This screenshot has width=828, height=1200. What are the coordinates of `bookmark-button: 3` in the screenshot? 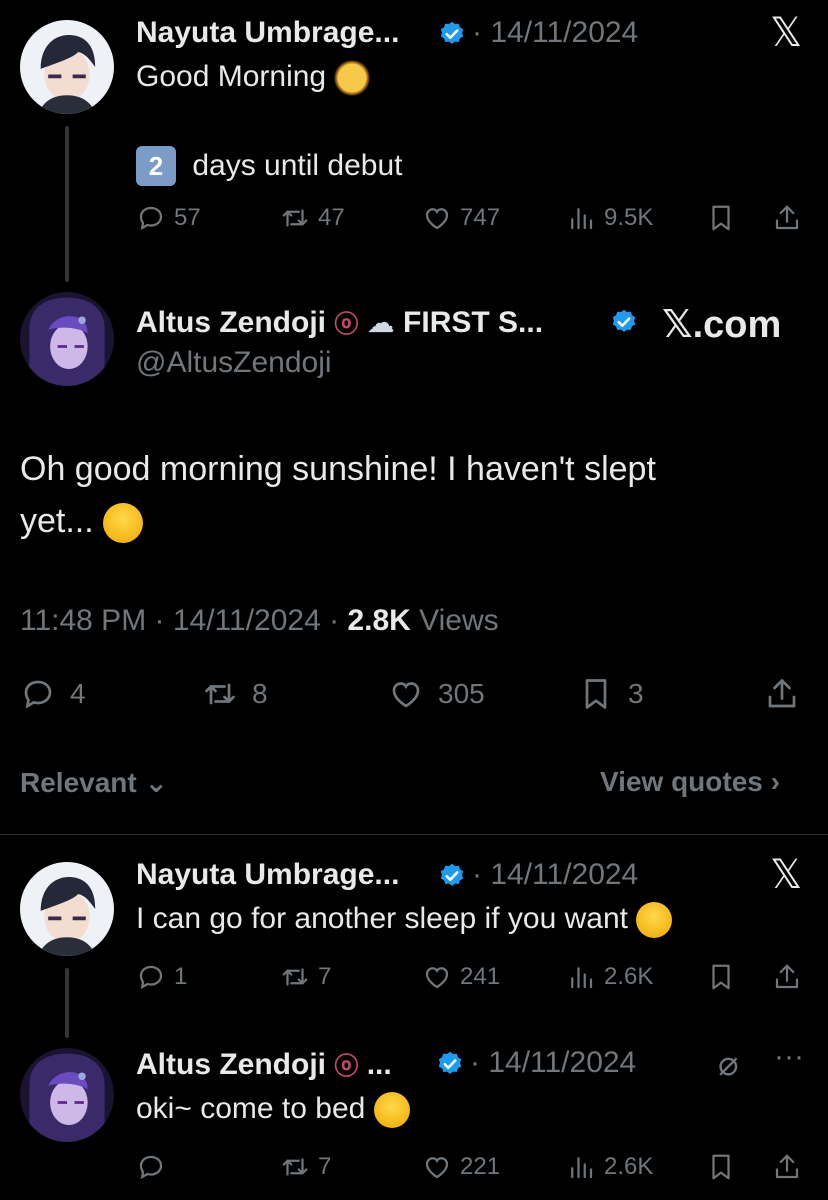 It's located at (611, 694).